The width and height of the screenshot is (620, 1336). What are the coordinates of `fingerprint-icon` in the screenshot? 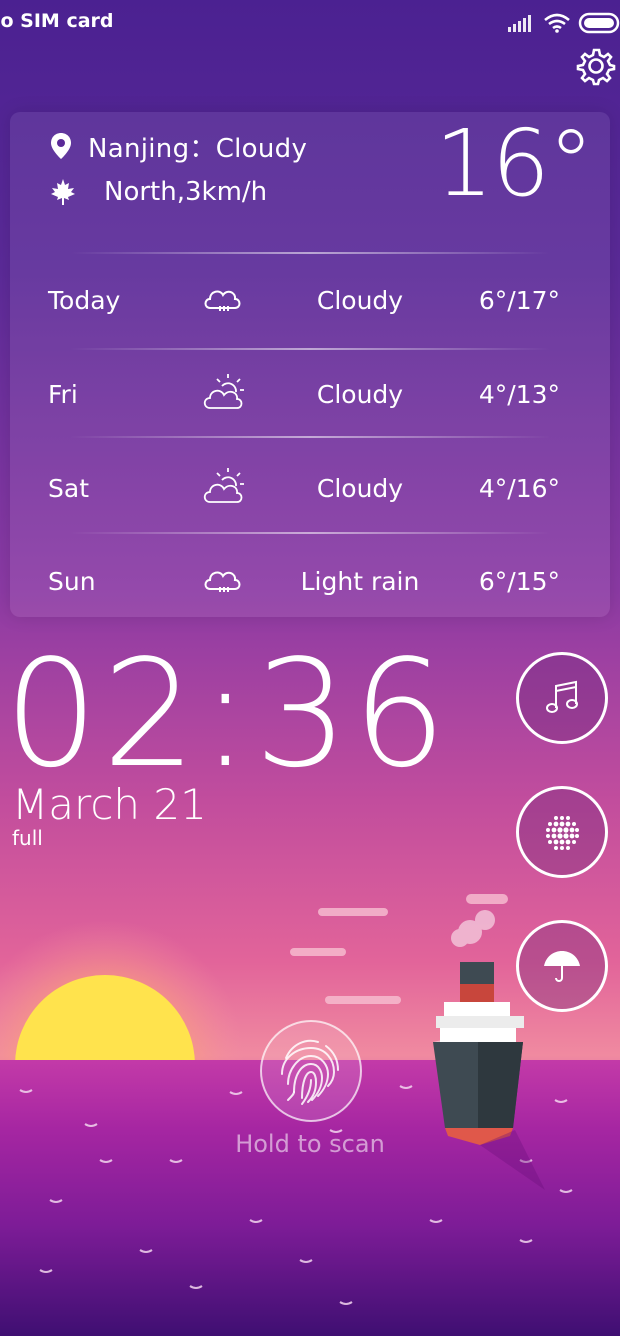 It's located at (311, 1071).